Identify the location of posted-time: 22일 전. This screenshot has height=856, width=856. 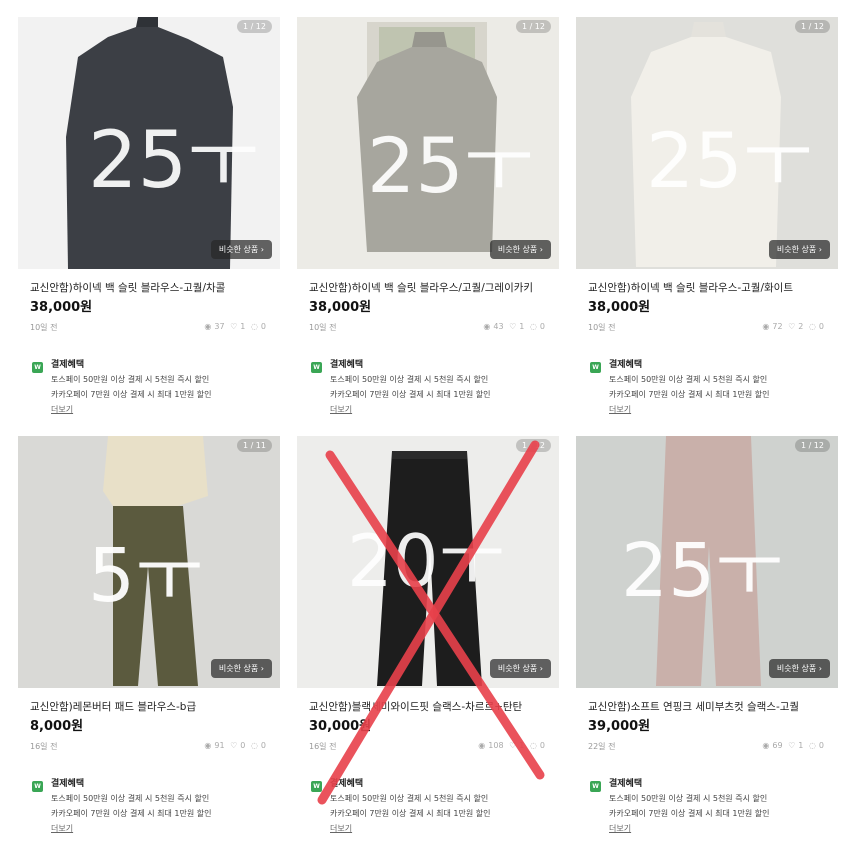
(602, 746).